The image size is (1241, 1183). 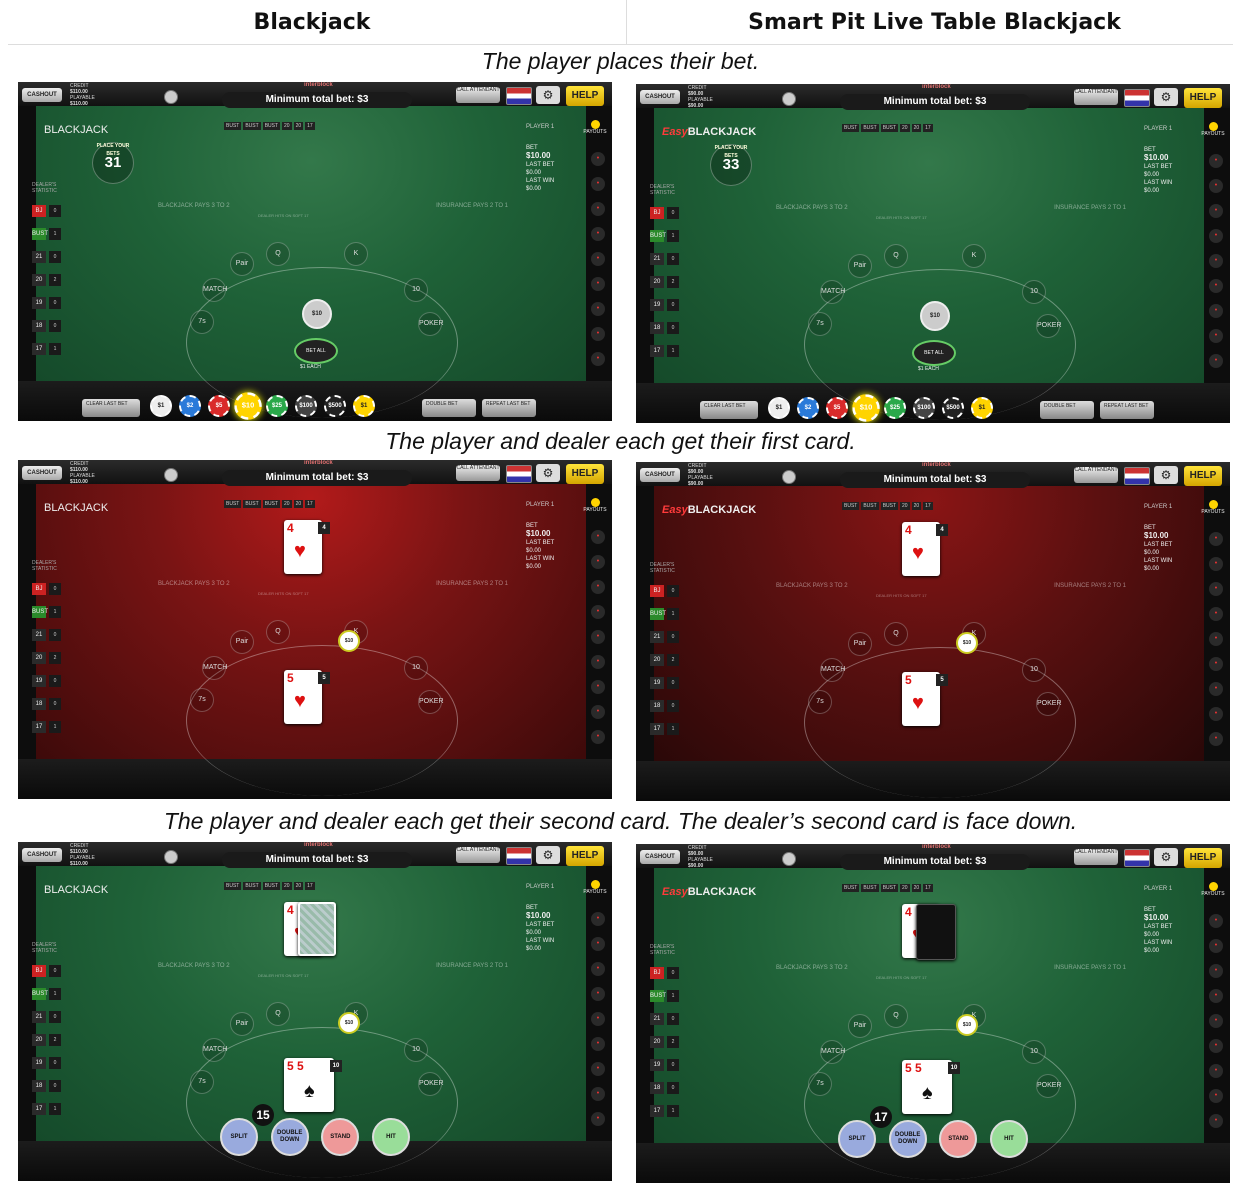 I want to click on chip-button: $25, so click(x=277, y=406).